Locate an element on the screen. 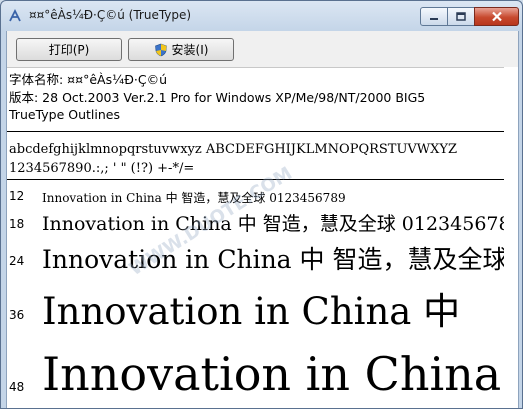 Image resolution: width=523 pixels, height=409 pixels. maximize-button is located at coordinates (461, 16).